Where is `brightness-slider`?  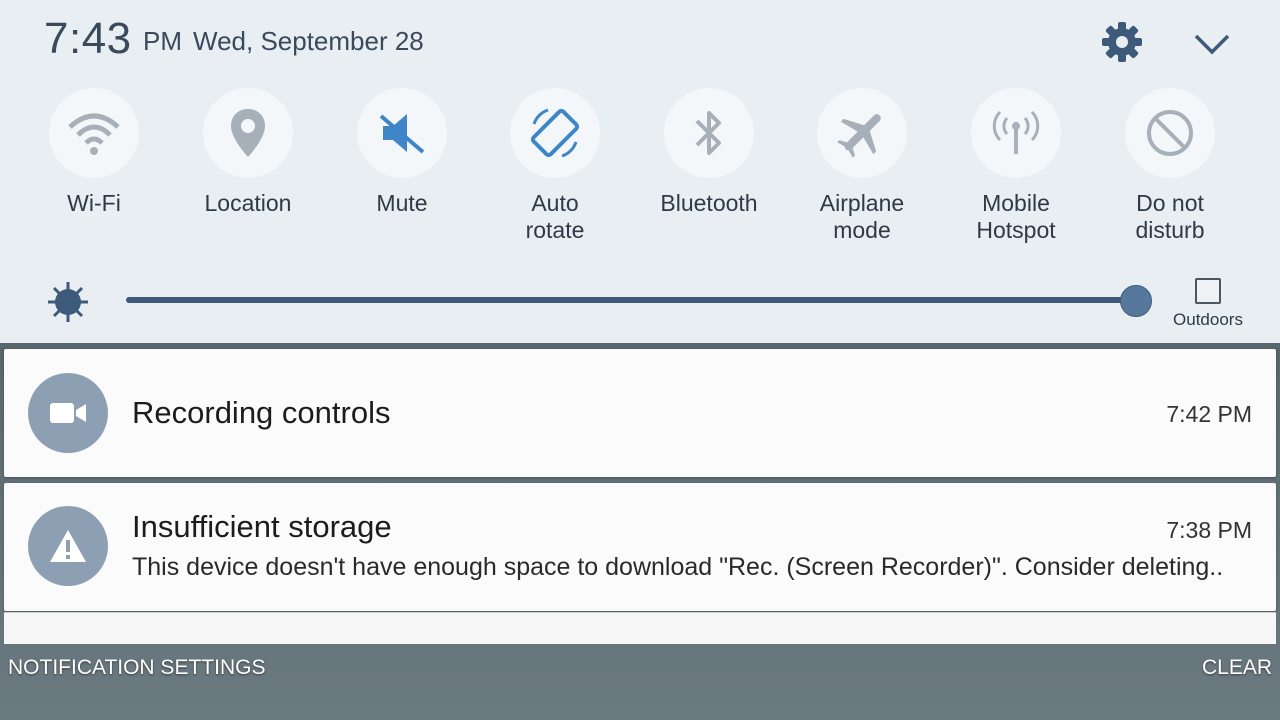 brightness-slider is located at coordinates (631, 300).